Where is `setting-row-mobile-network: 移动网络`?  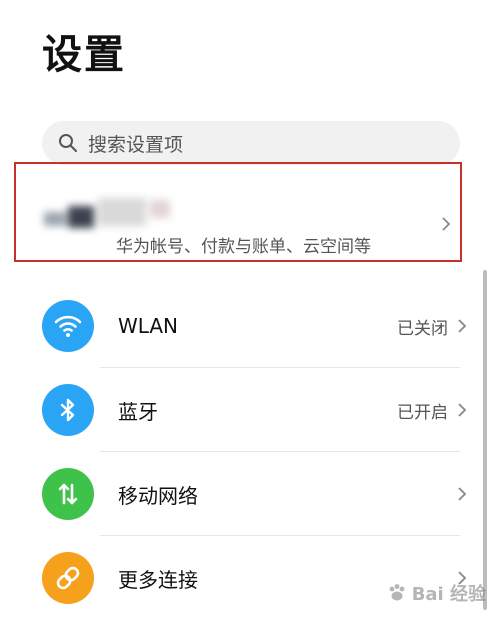
setting-row-mobile-network: 移动网络 is located at coordinates (235, 494).